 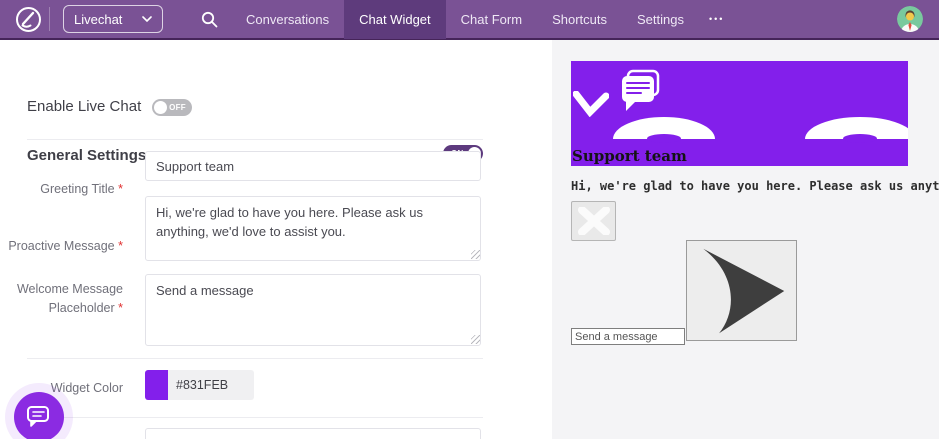 I want to click on widget-color-picker: #831FEB, so click(x=199, y=385).